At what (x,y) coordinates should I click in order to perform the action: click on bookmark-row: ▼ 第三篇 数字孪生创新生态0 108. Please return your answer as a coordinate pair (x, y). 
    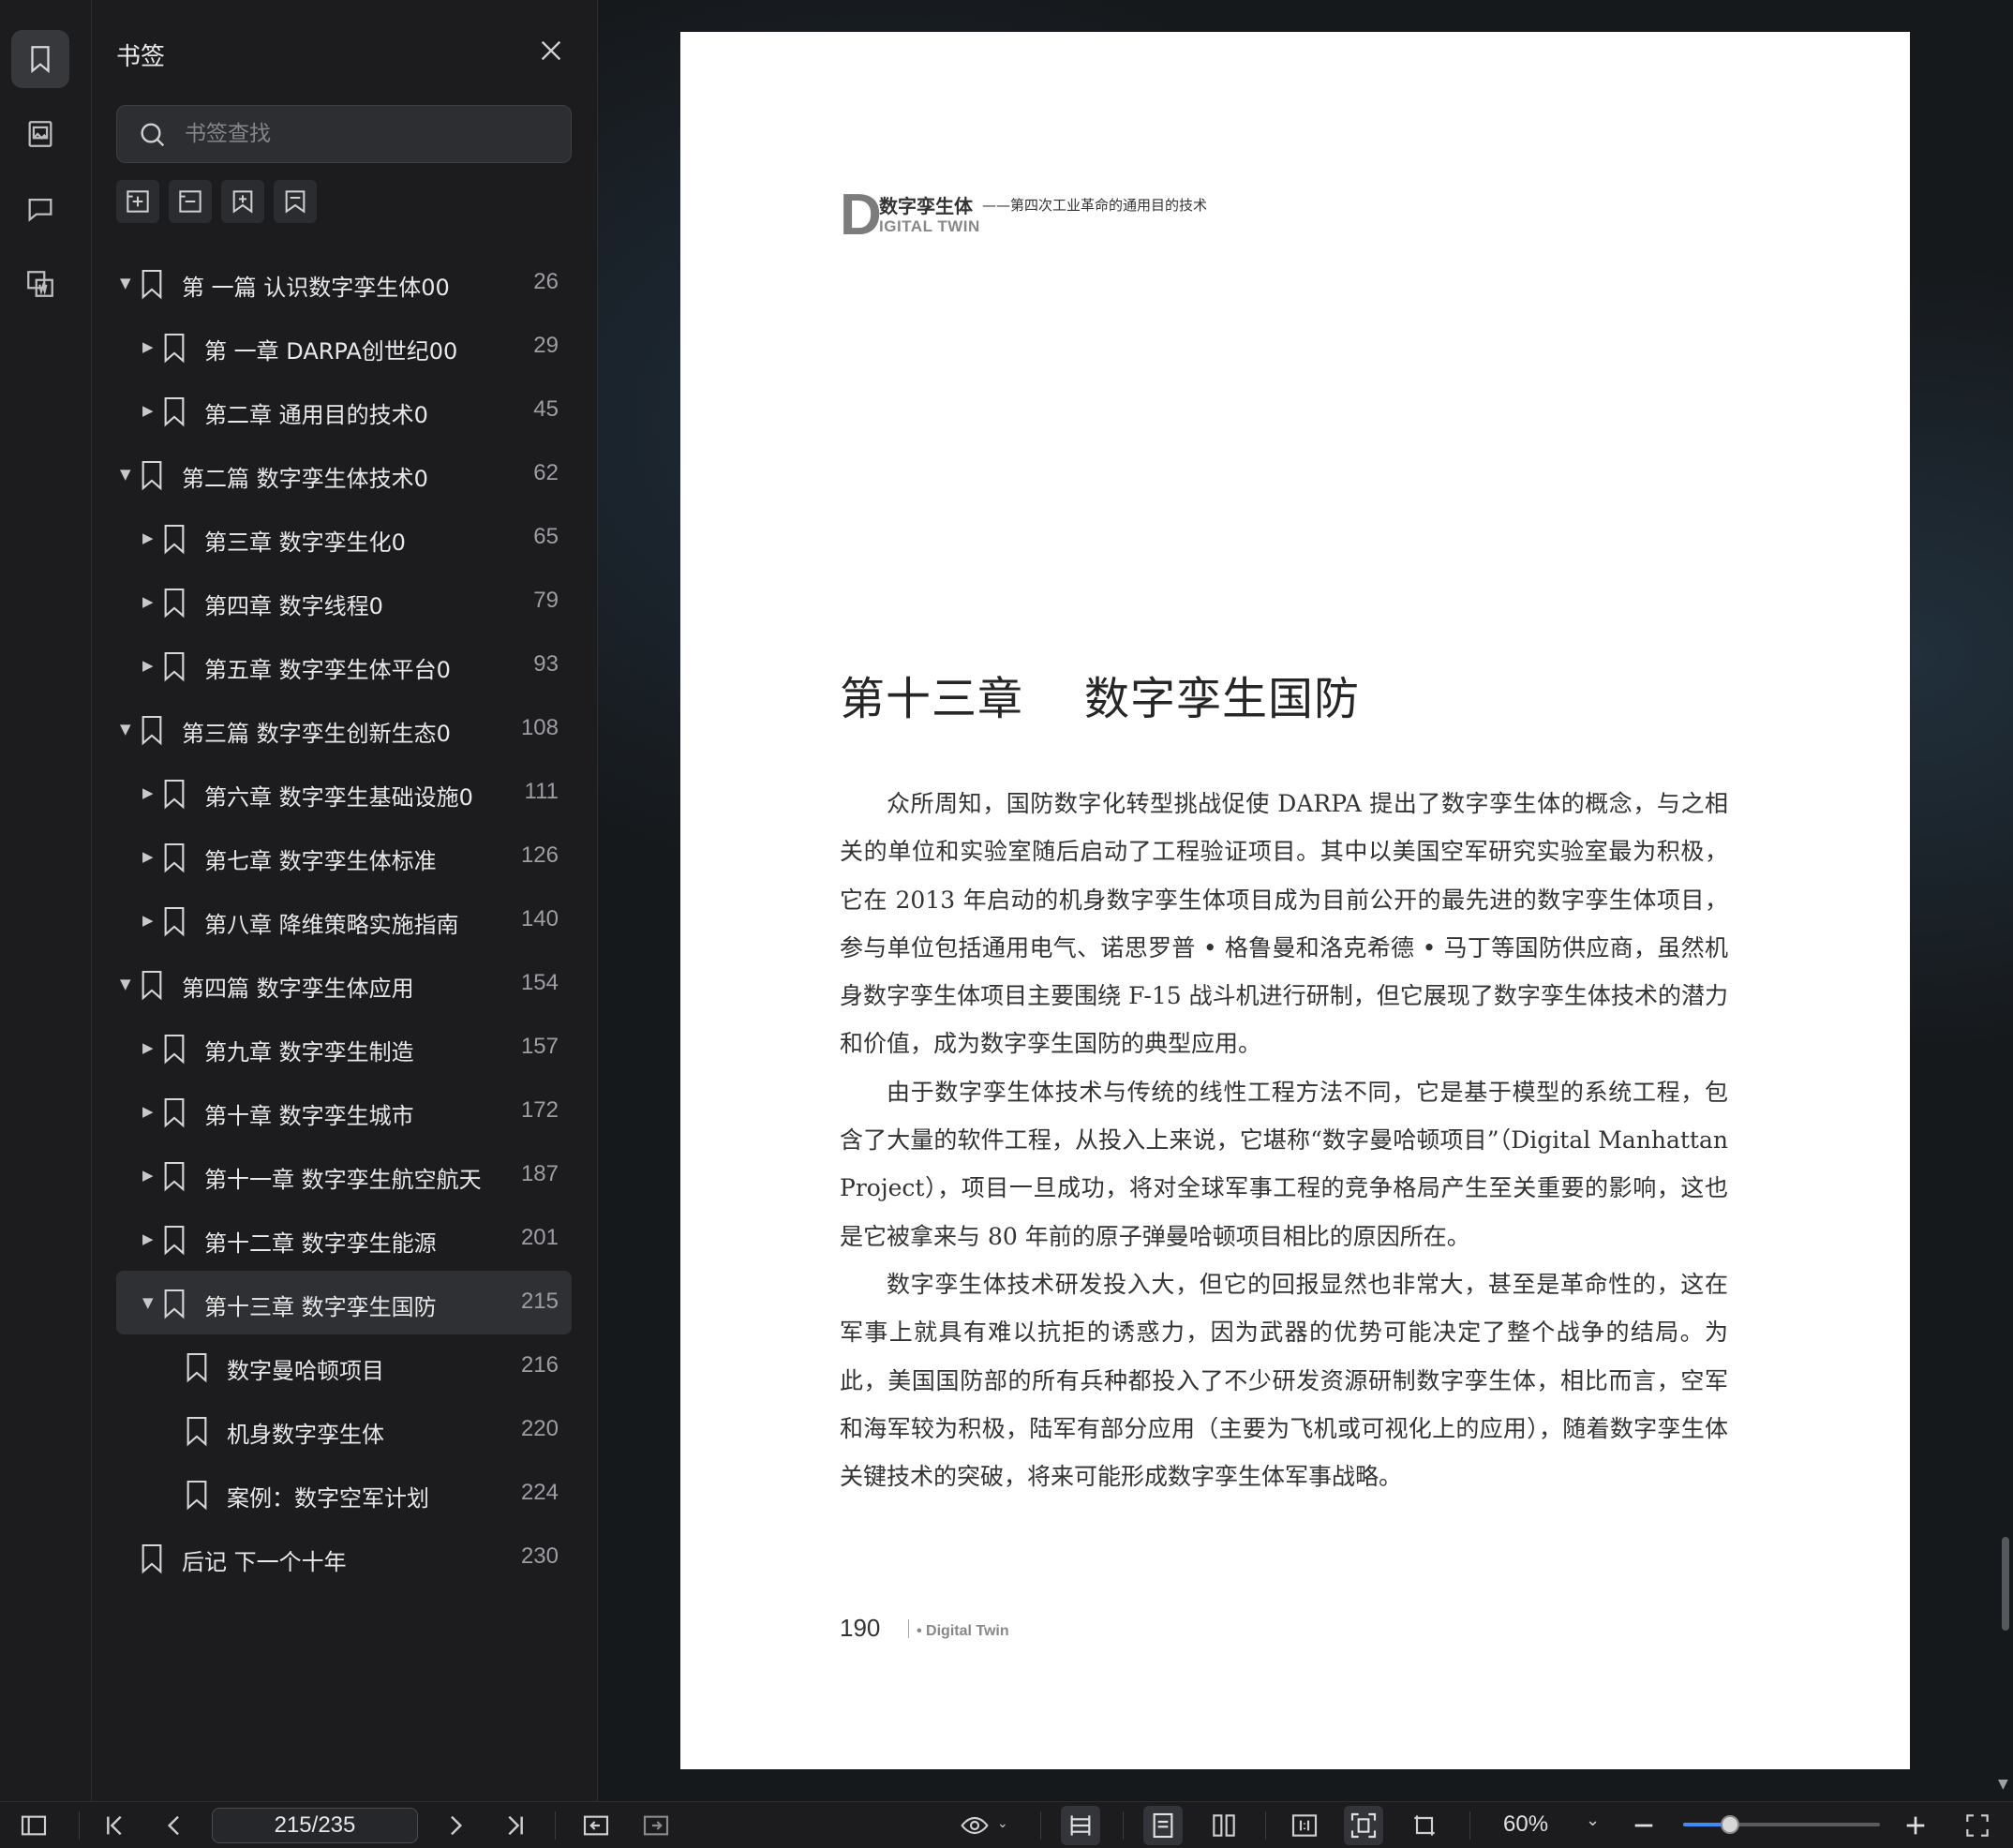
    Looking at the image, I should click on (344, 729).